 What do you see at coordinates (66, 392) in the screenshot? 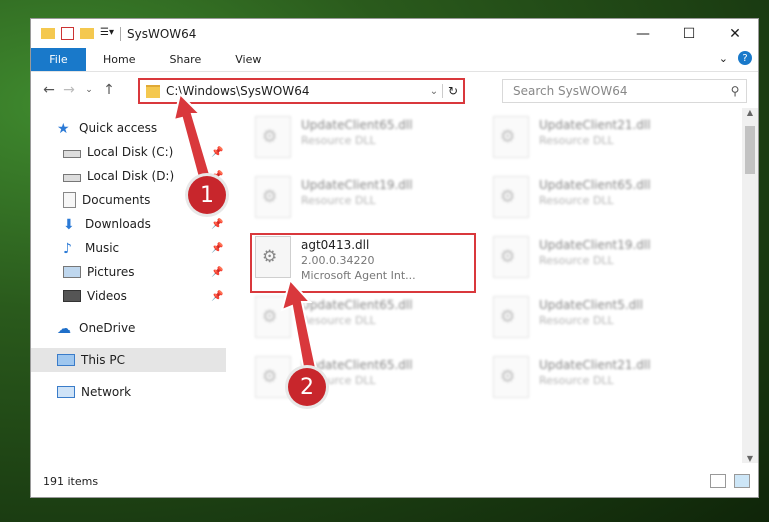
I see `network-icon` at bounding box center [66, 392].